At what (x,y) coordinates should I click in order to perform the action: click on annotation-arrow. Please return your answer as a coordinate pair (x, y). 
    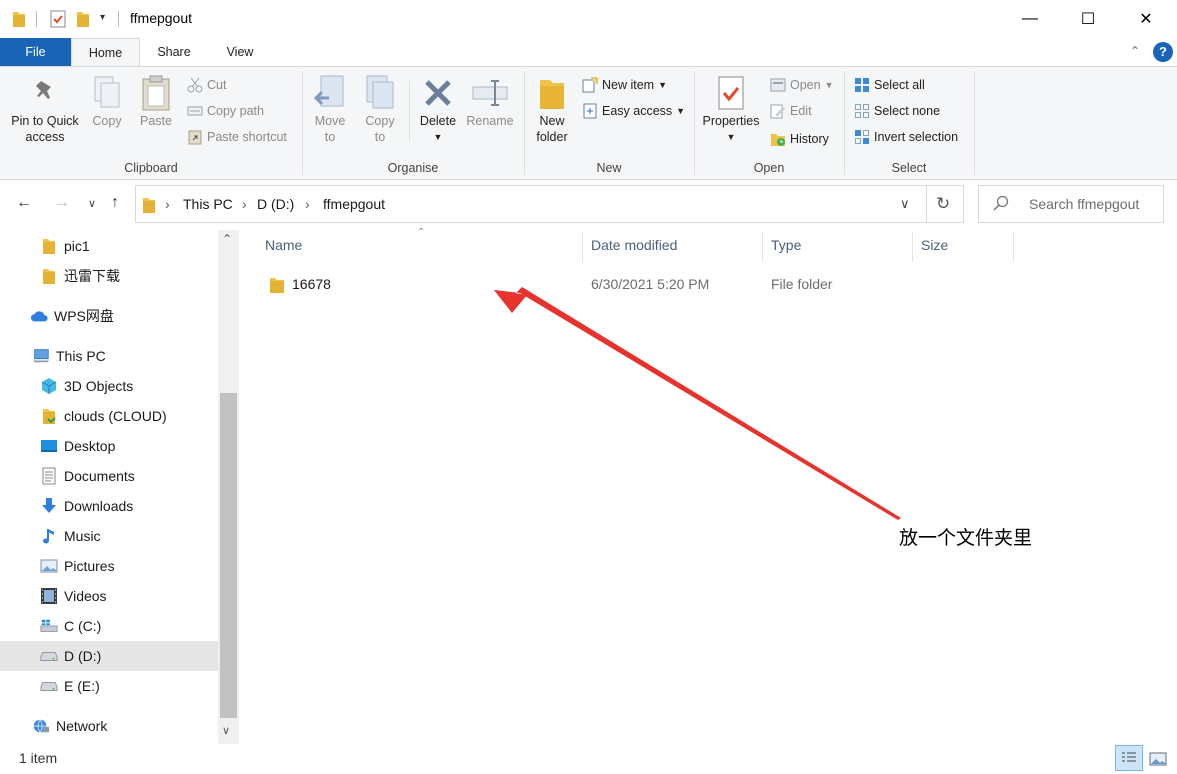
    Looking at the image, I should click on (697, 403).